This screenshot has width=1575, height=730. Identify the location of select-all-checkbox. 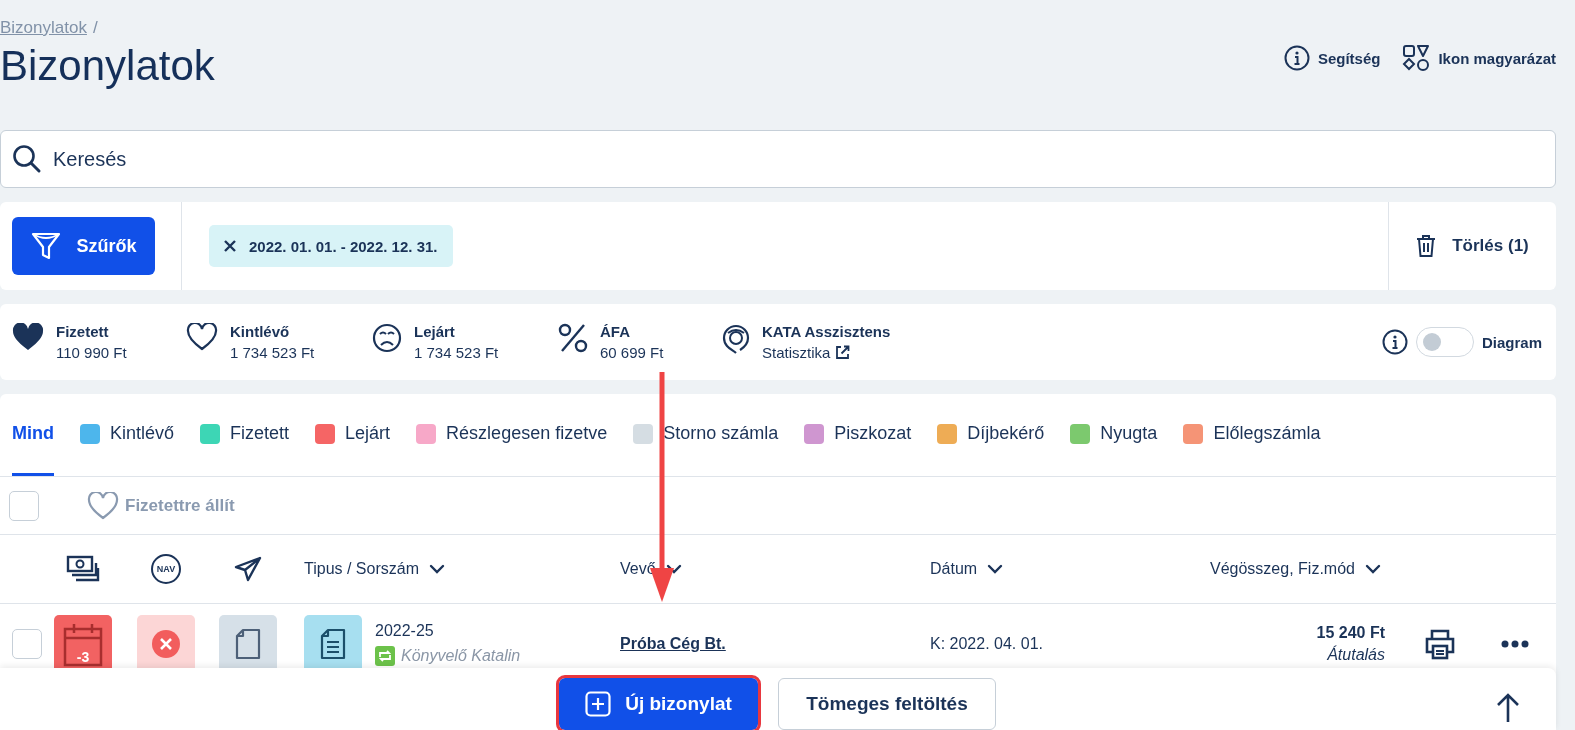
(24, 505).